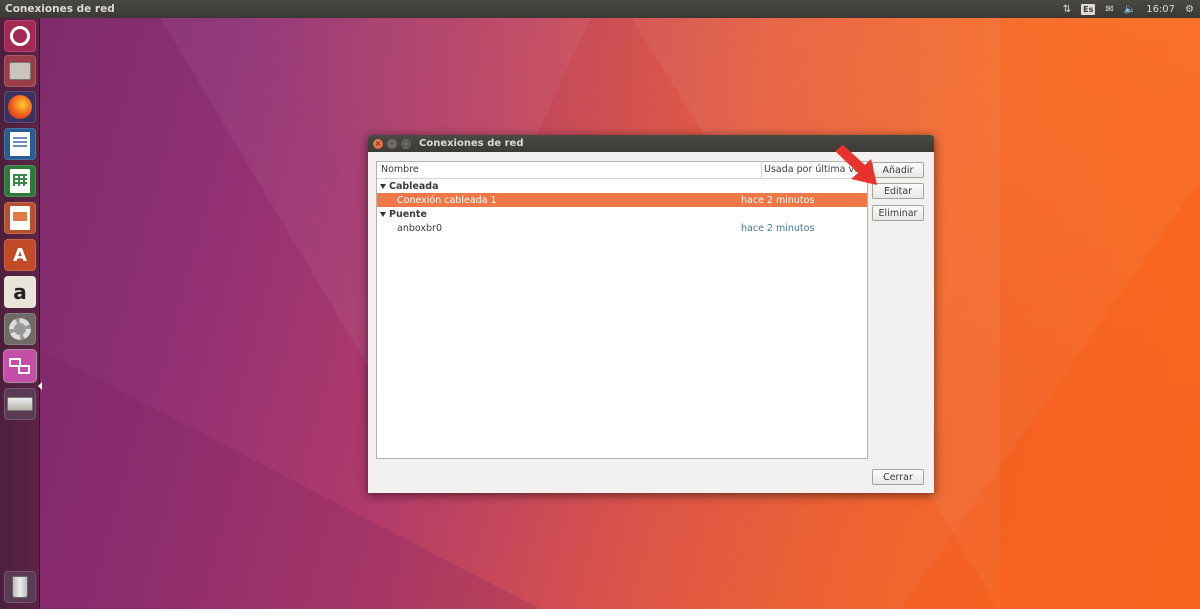 Image resolution: width=1200 pixels, height=609 pixels. Describe the element at coordinates (622, 186) in the screenshot. I see `group-row-cableada: Cableada` at that location.